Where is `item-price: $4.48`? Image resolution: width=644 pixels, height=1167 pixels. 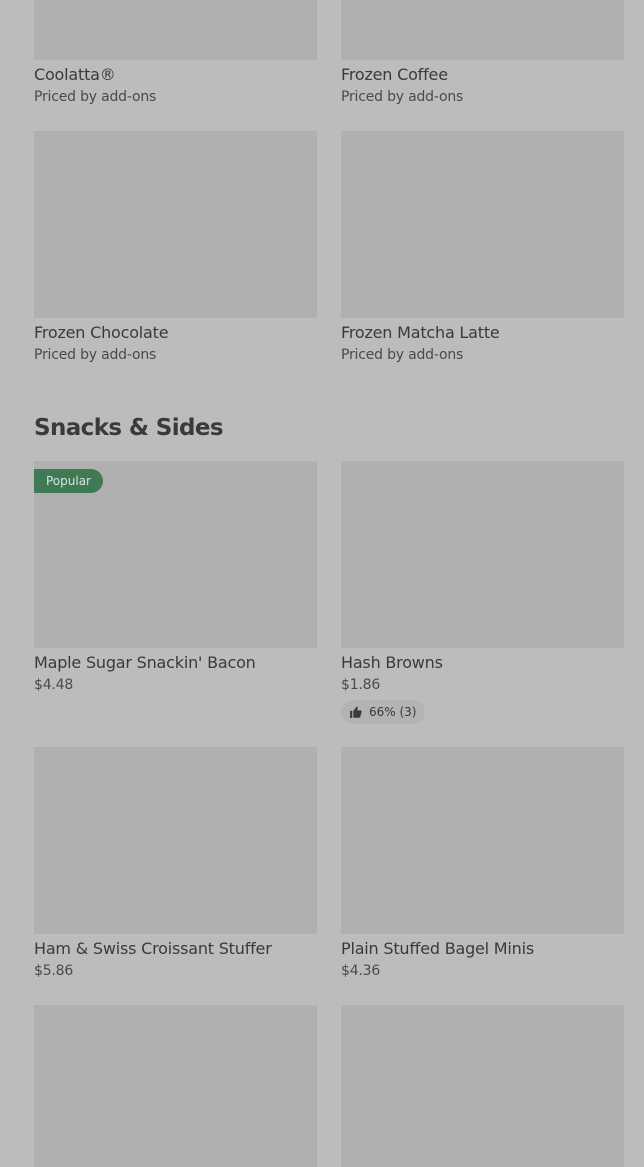 item-price: $4.48 is located at coordinates (54, 685).